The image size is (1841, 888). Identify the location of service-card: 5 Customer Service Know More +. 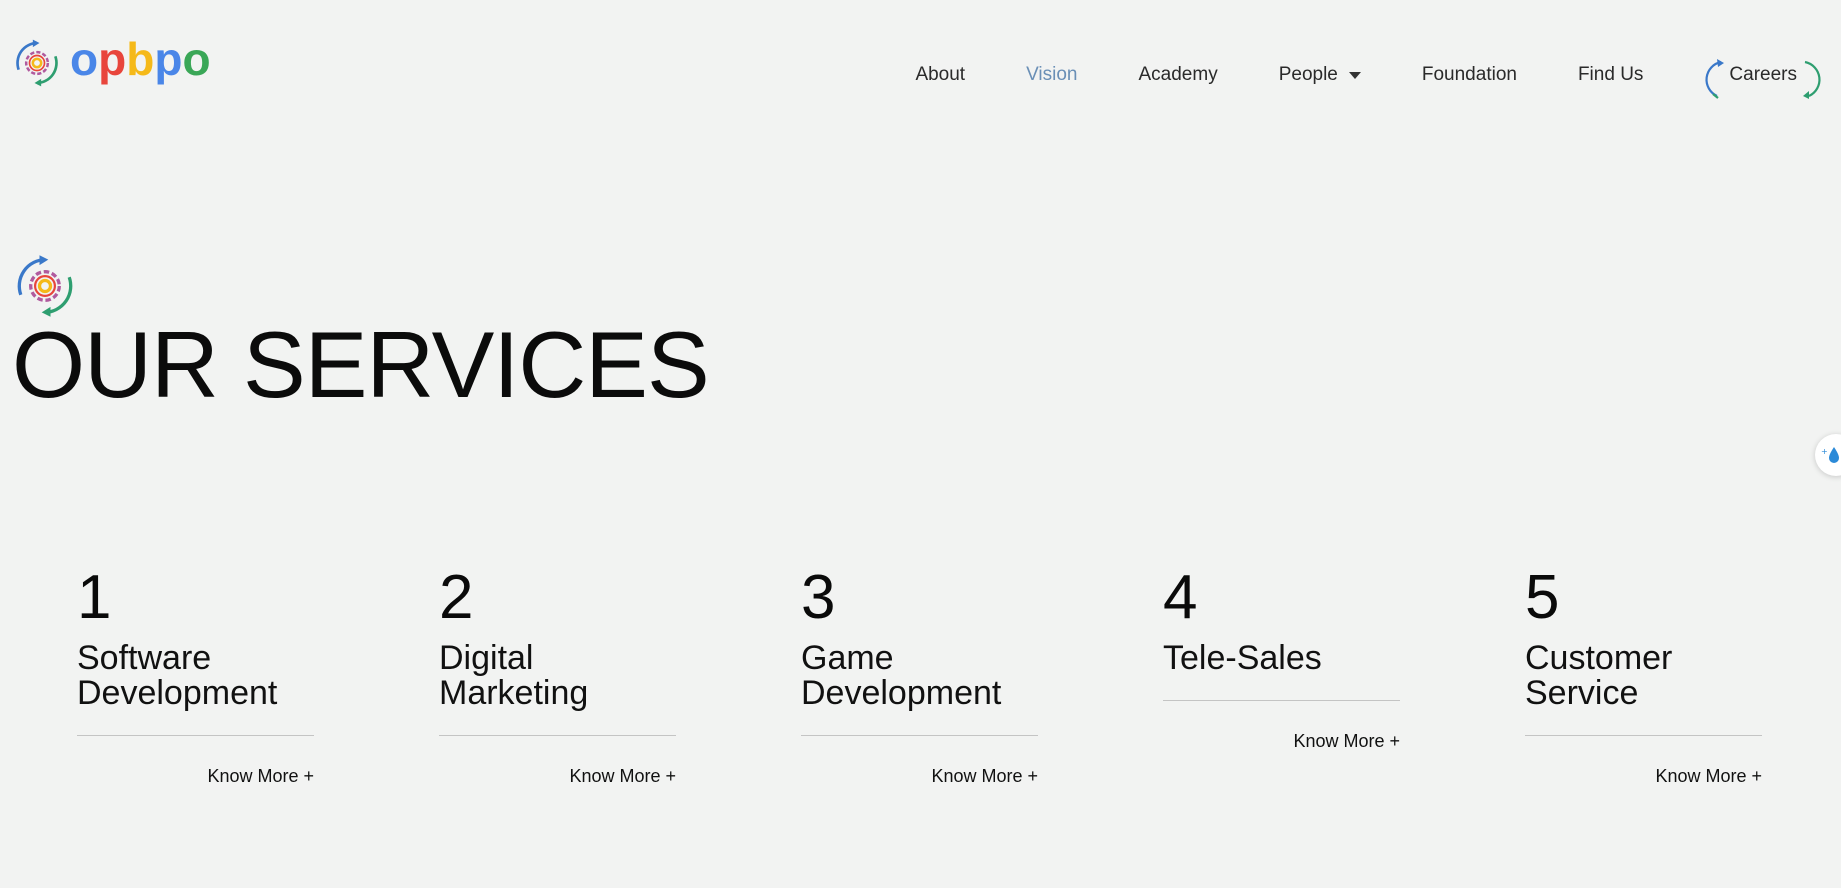
(1643, 677).